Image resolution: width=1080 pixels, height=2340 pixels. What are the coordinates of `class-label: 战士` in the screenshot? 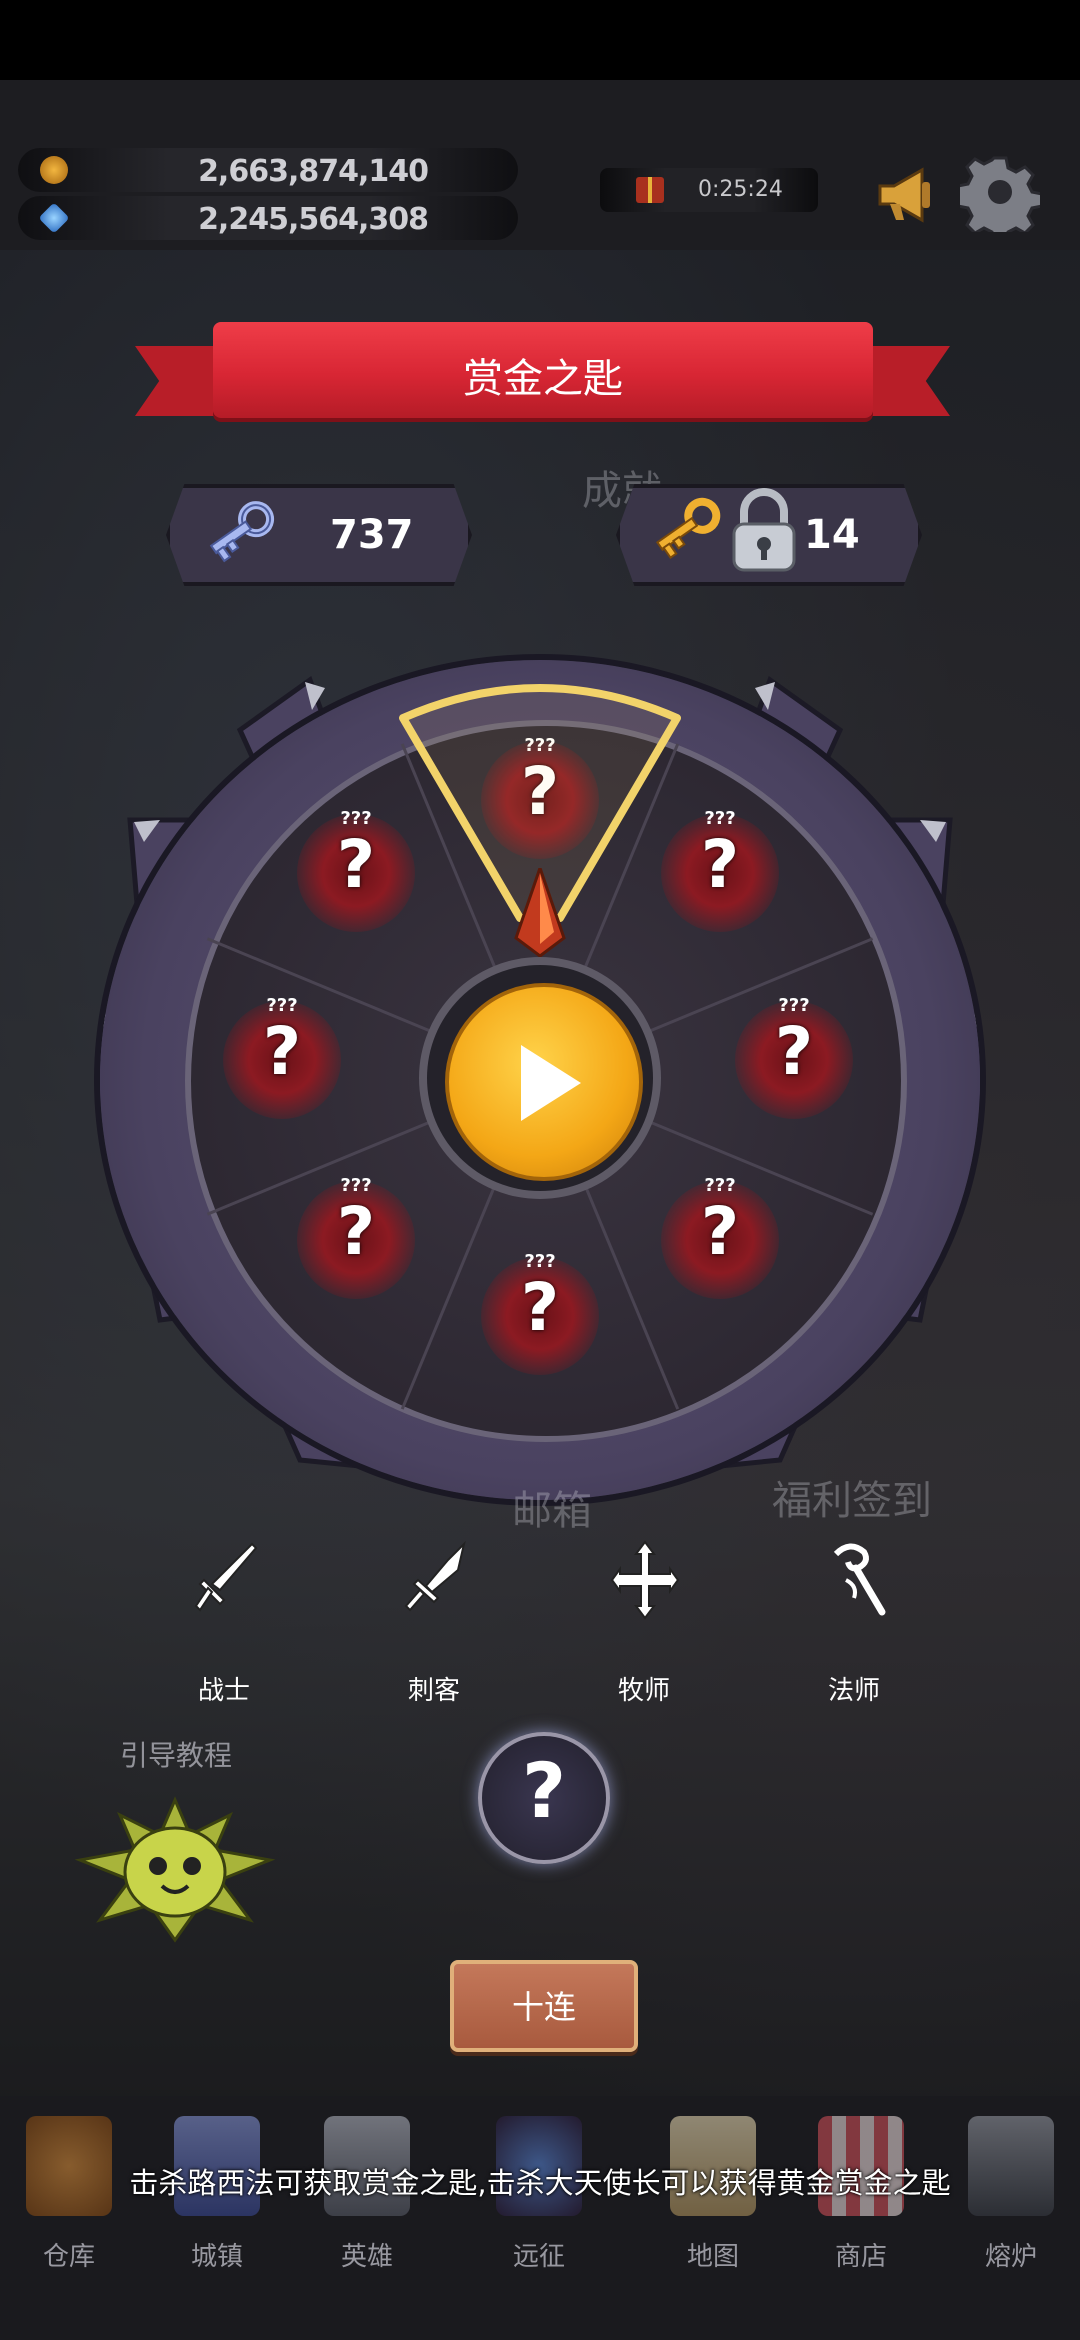 It's located at (223, 1691).